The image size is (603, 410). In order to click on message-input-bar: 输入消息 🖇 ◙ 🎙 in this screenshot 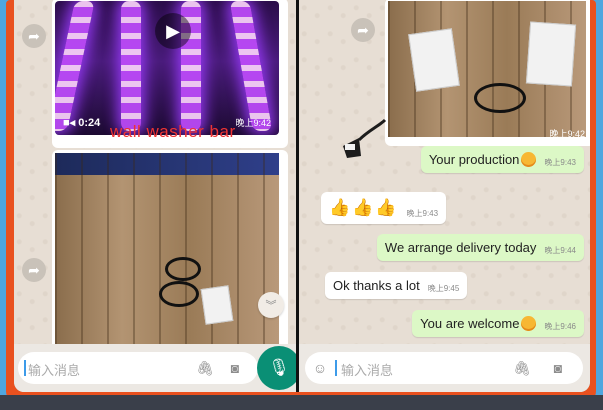, I will do `click(155, 368)`.